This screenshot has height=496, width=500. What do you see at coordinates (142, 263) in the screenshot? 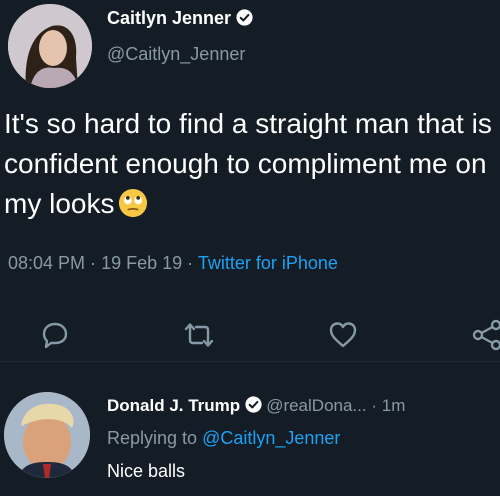
I see `tweet-date: 19 Feb 19` at bounding box center [142, 263].